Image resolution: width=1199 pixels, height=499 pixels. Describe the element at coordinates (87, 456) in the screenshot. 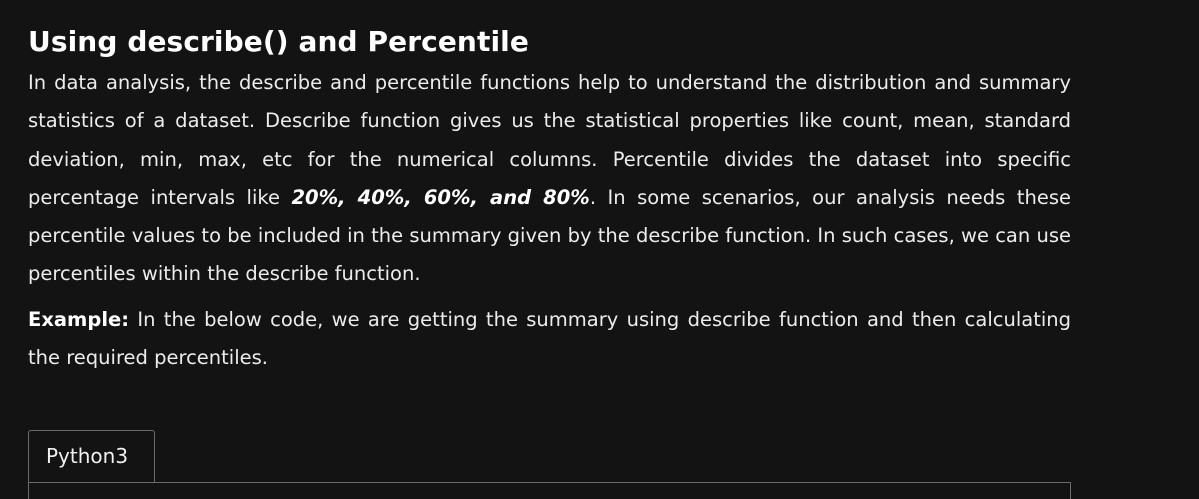

I see `tab-python3-label: Python3` at that location.